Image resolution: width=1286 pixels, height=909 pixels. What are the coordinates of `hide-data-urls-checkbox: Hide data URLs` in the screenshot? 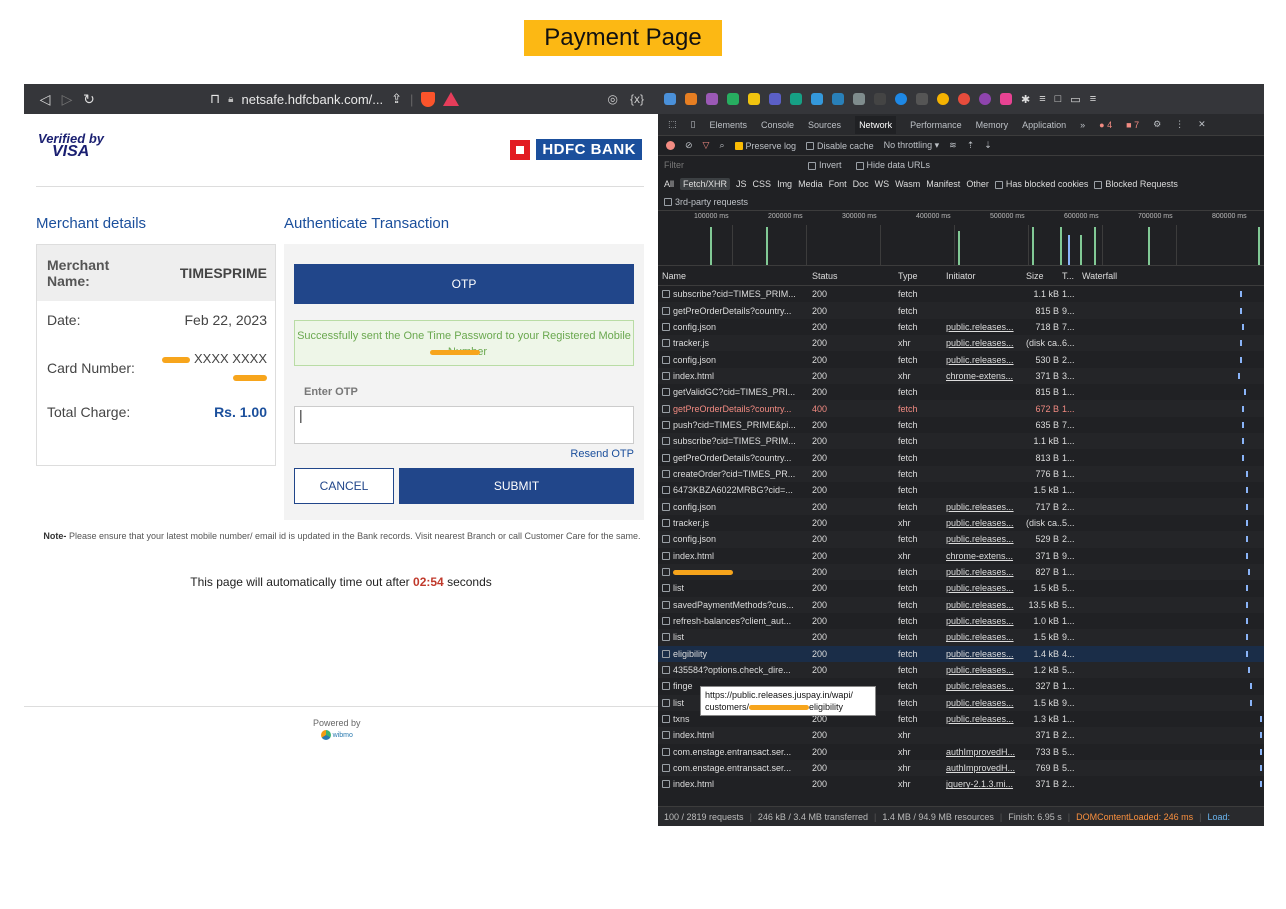 It's located at (892, 165).